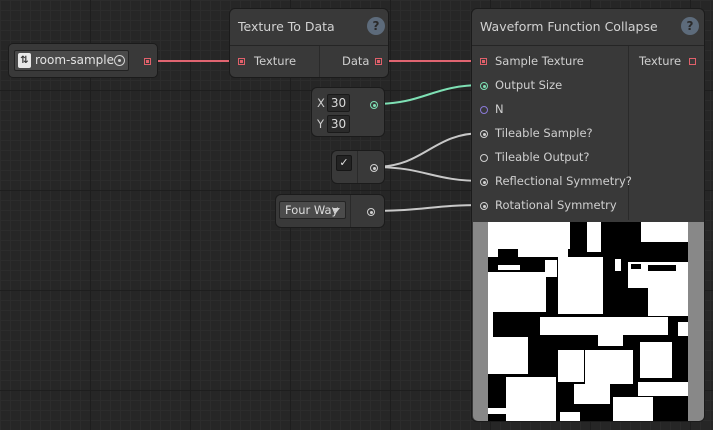 This screenshot has width=713, height=430. What do you see at coordinates (484, 86) in the screenshot?
I see `output-size-input-port` at bounding box center [484, 86].